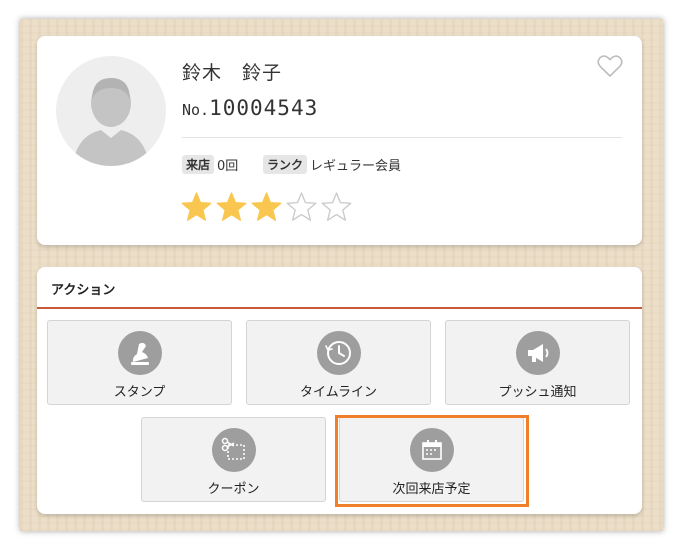  Describe the element at coordinates (140, 353) in the screenshot. I see `stamp-icon` at that location.